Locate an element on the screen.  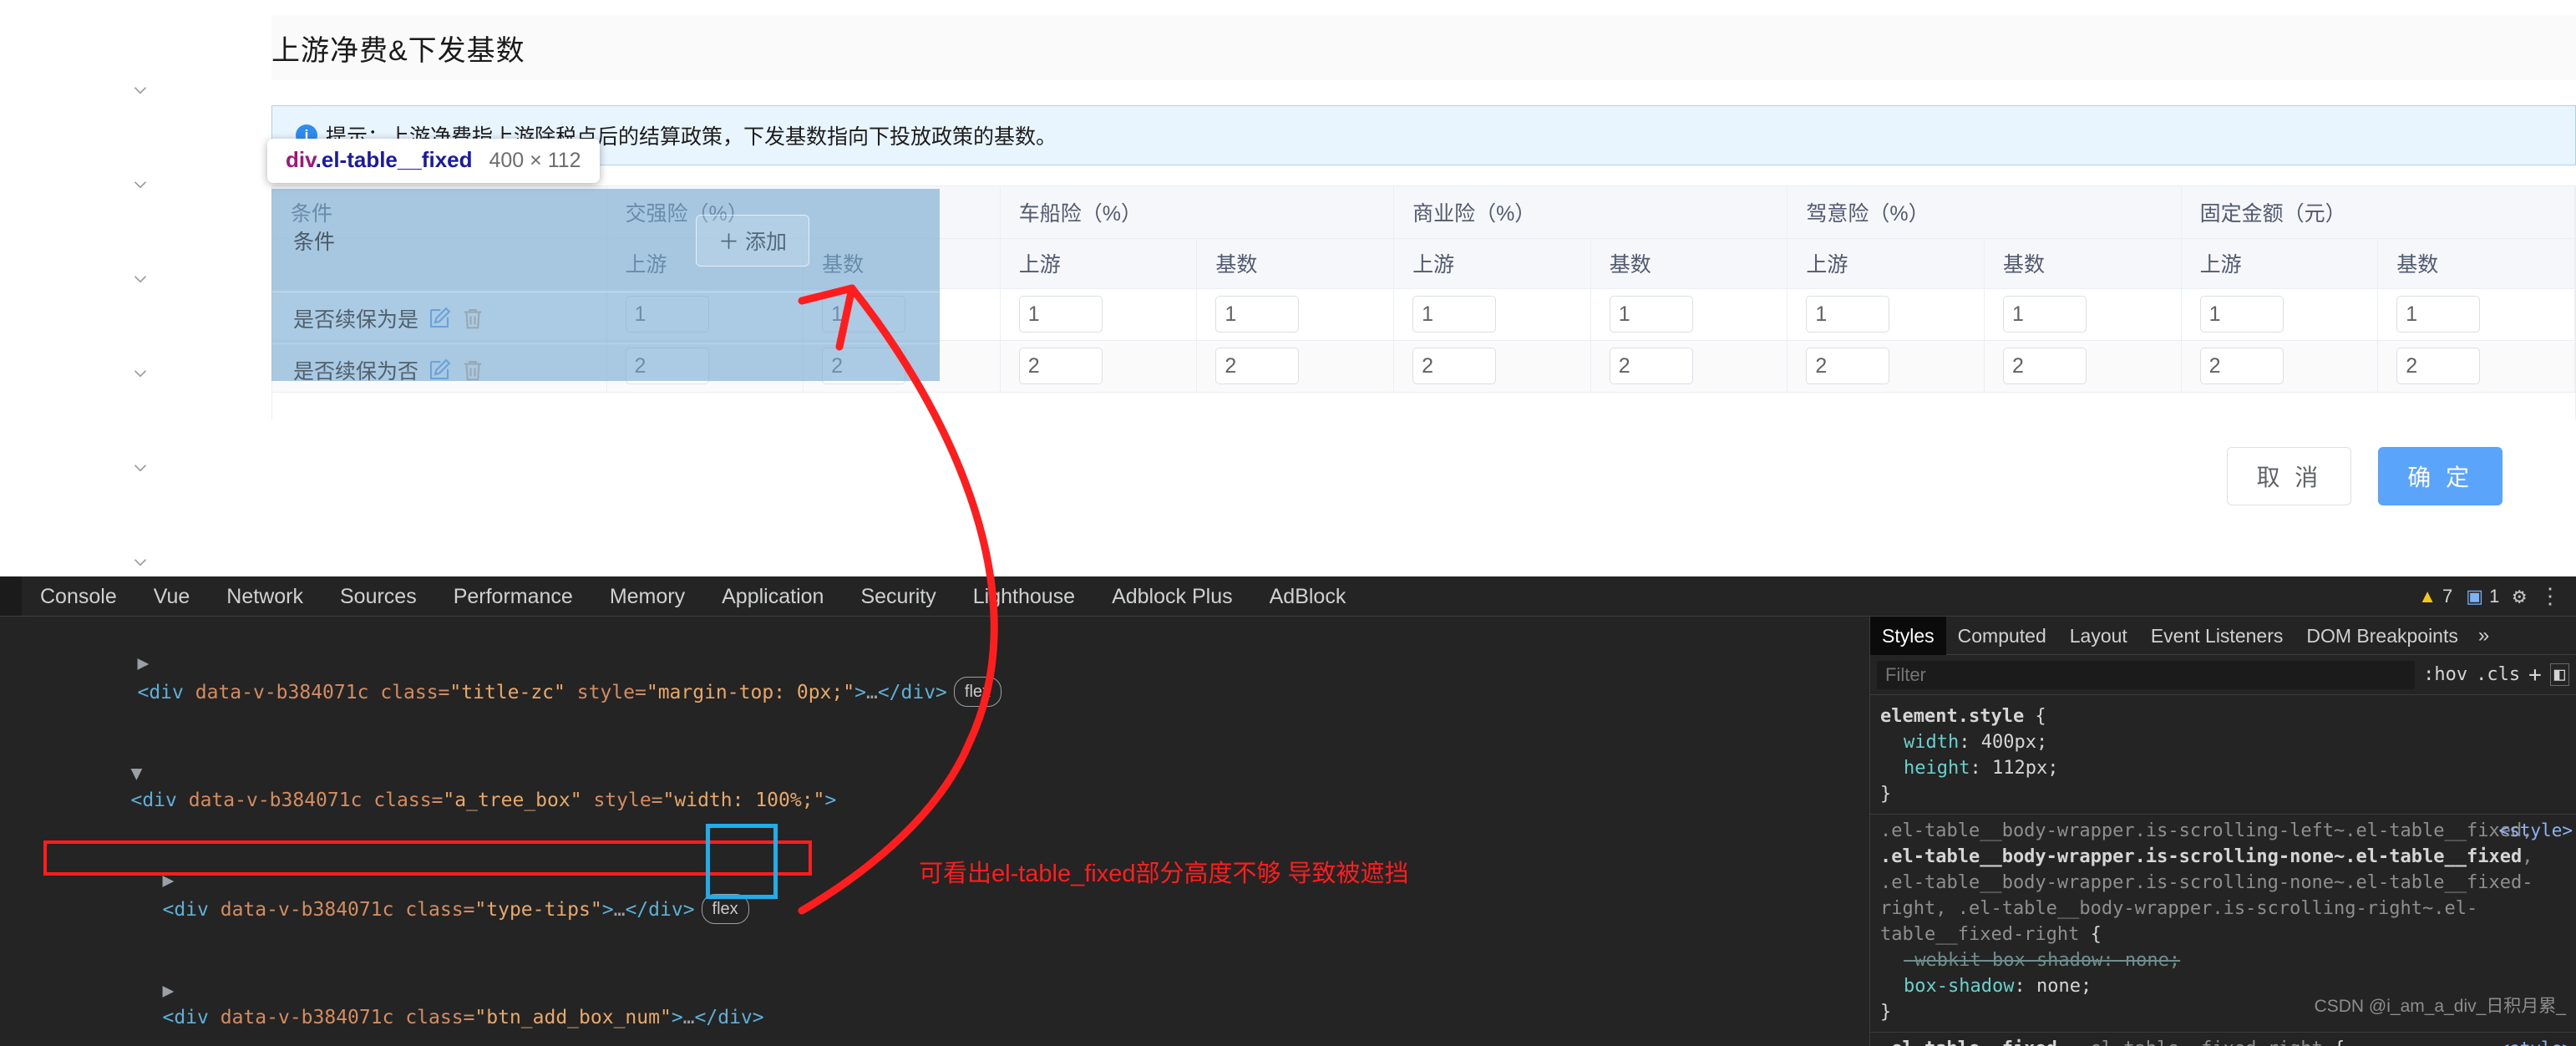
tab-network: Network is located at coordinates (265, 597).